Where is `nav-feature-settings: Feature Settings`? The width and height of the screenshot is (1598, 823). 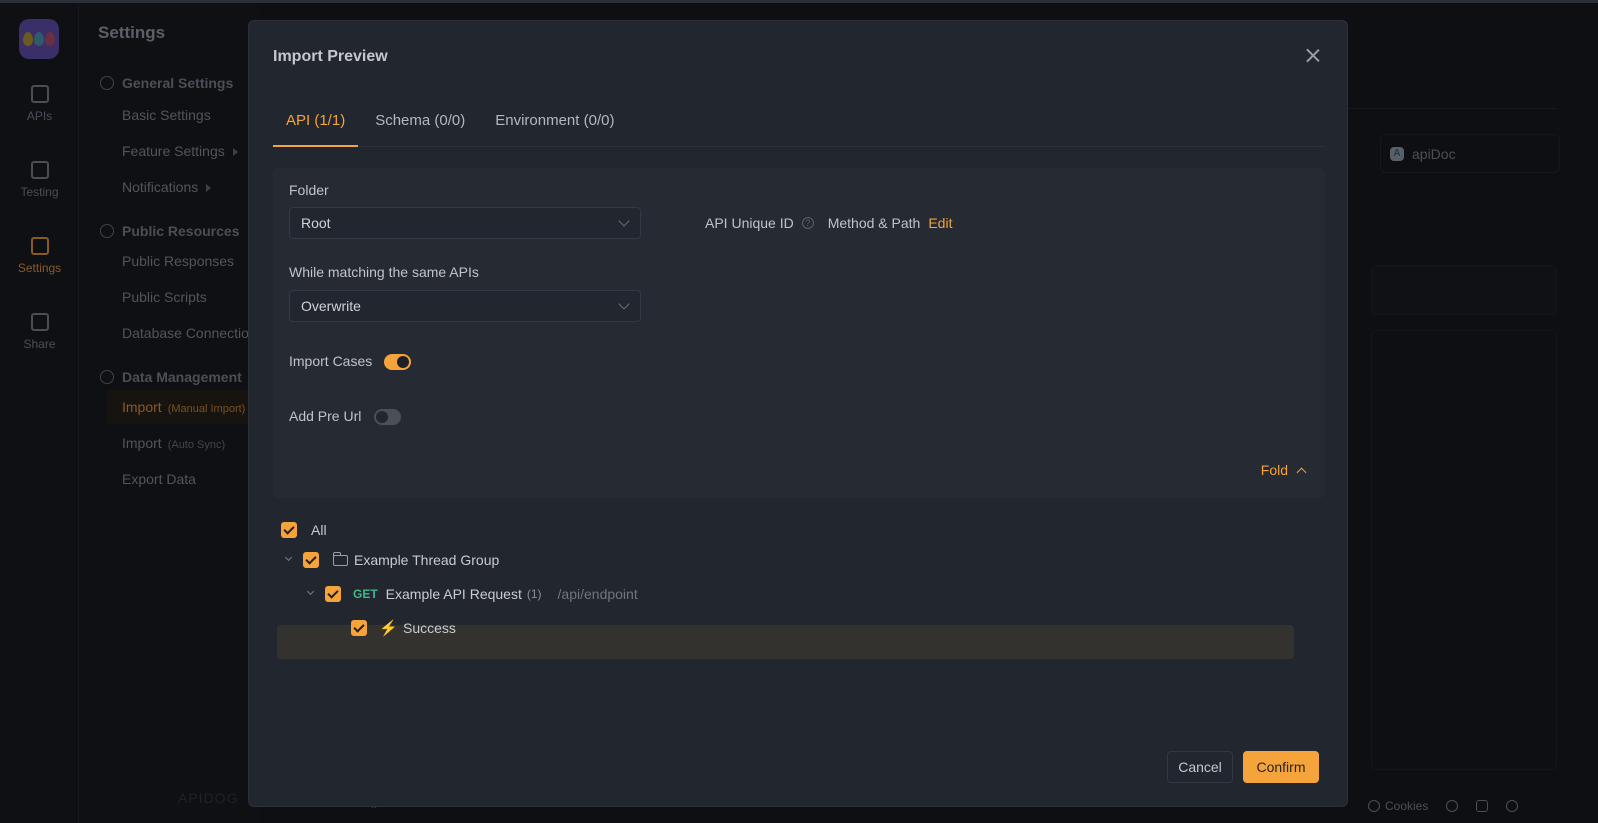 nav-feature-settings: Feature Settings is located at coordinates (180, 151).